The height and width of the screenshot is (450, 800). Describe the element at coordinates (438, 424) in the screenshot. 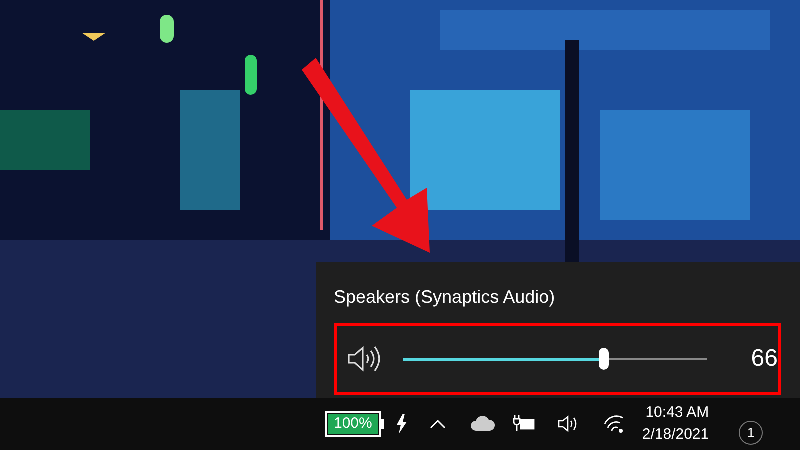

I see `chevron-up-icon` at that location.